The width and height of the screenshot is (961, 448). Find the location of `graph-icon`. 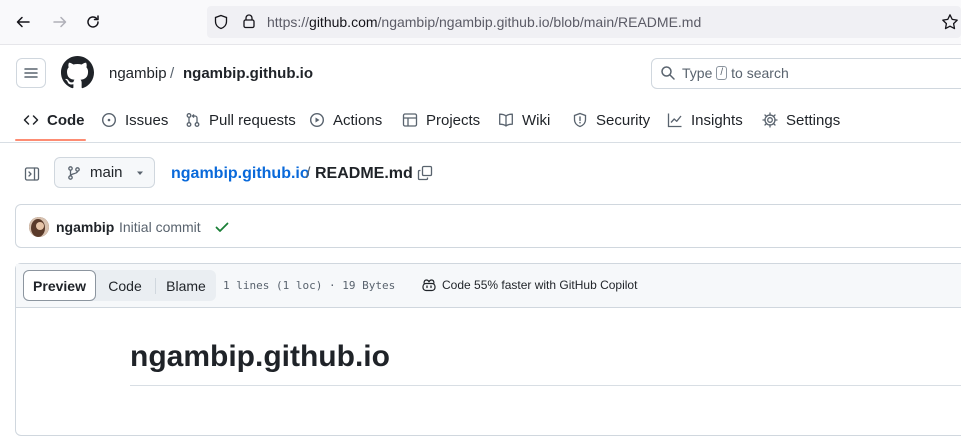

graph-icon is located at coordinates (674, 120).